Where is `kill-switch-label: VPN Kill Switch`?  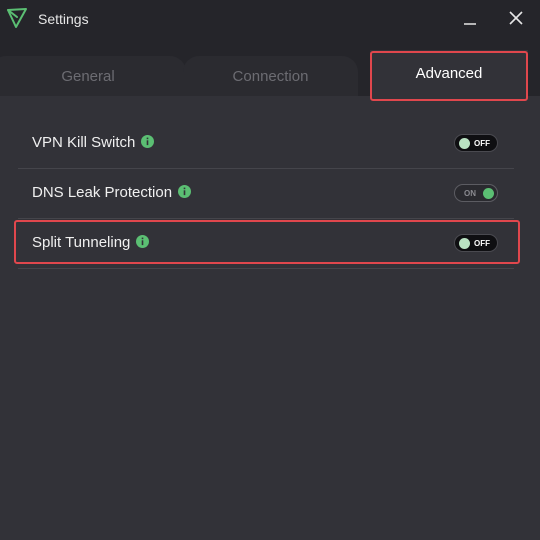 kill-switch-label: VPN Kill Switch is located at coordinates (84, 142).